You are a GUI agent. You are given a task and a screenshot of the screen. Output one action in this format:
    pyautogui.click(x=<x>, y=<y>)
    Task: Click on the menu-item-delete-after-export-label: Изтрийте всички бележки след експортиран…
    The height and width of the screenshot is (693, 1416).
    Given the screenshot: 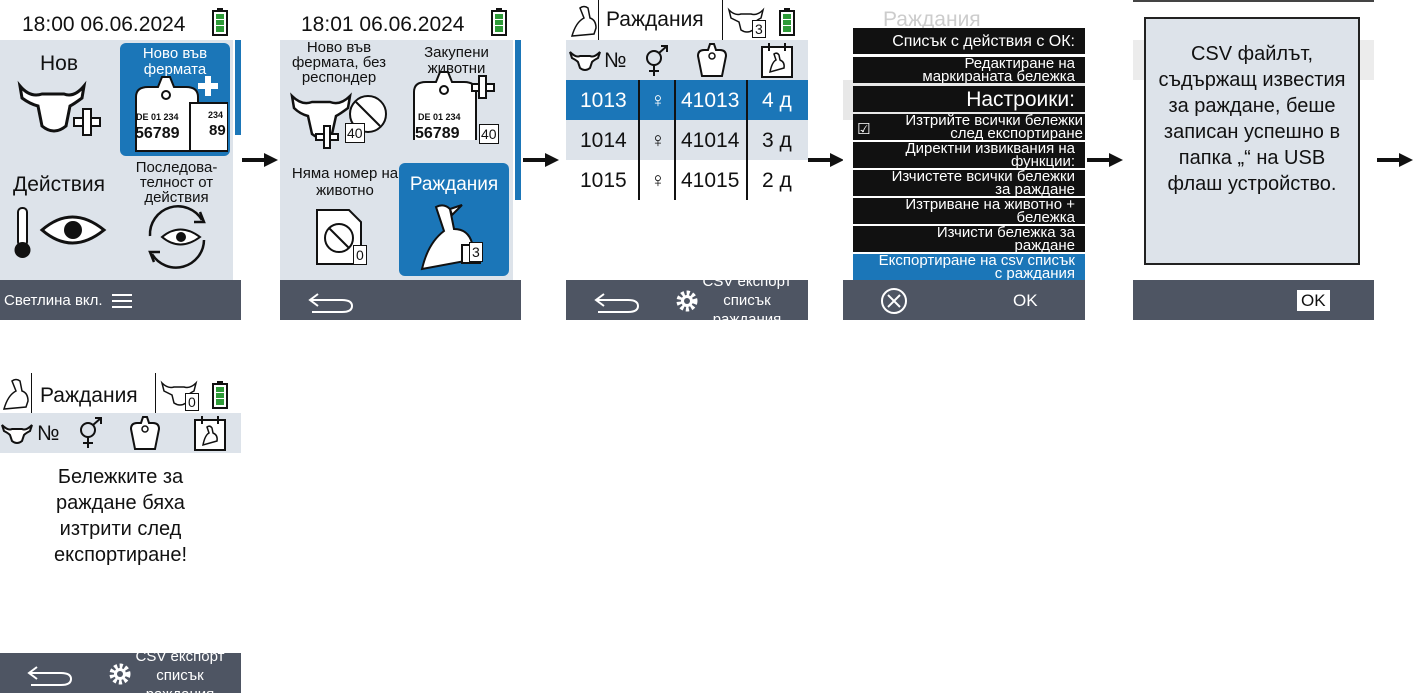 What is the action you would take?
    pyautogui.click(x=994, y=127)
    